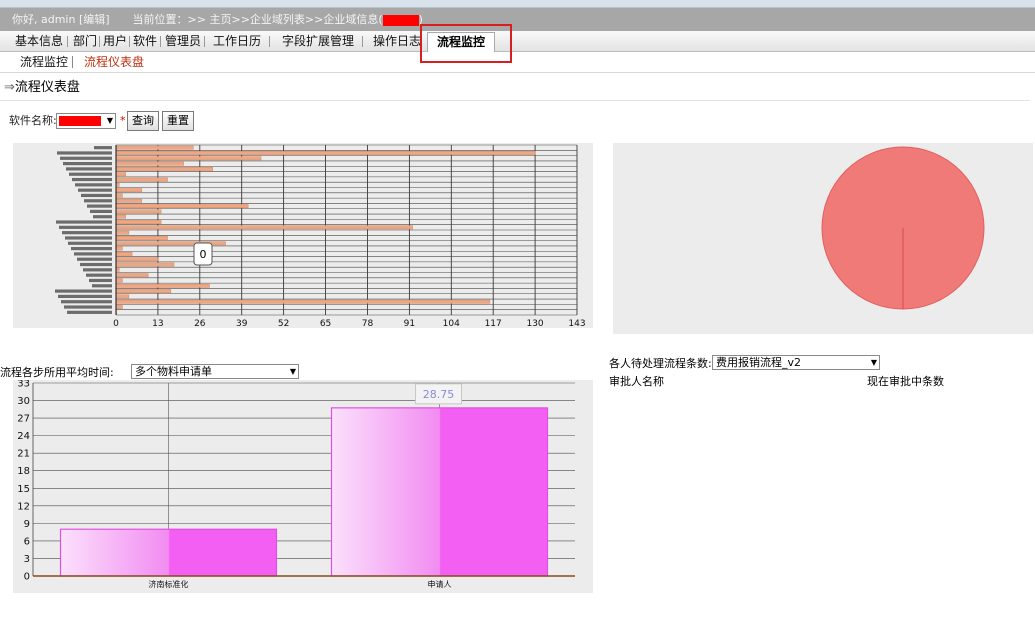 The image size is (1035, 626). I want to click on y-tick-label: 18, so click(23, 471).